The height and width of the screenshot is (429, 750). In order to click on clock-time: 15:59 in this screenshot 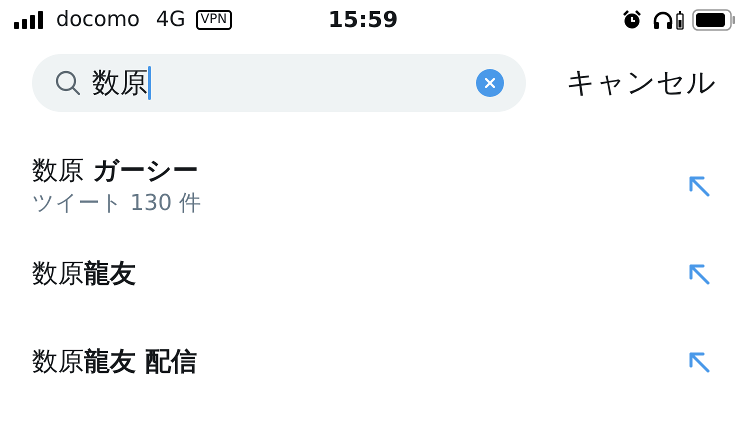, I will do `click(363, 20)`.